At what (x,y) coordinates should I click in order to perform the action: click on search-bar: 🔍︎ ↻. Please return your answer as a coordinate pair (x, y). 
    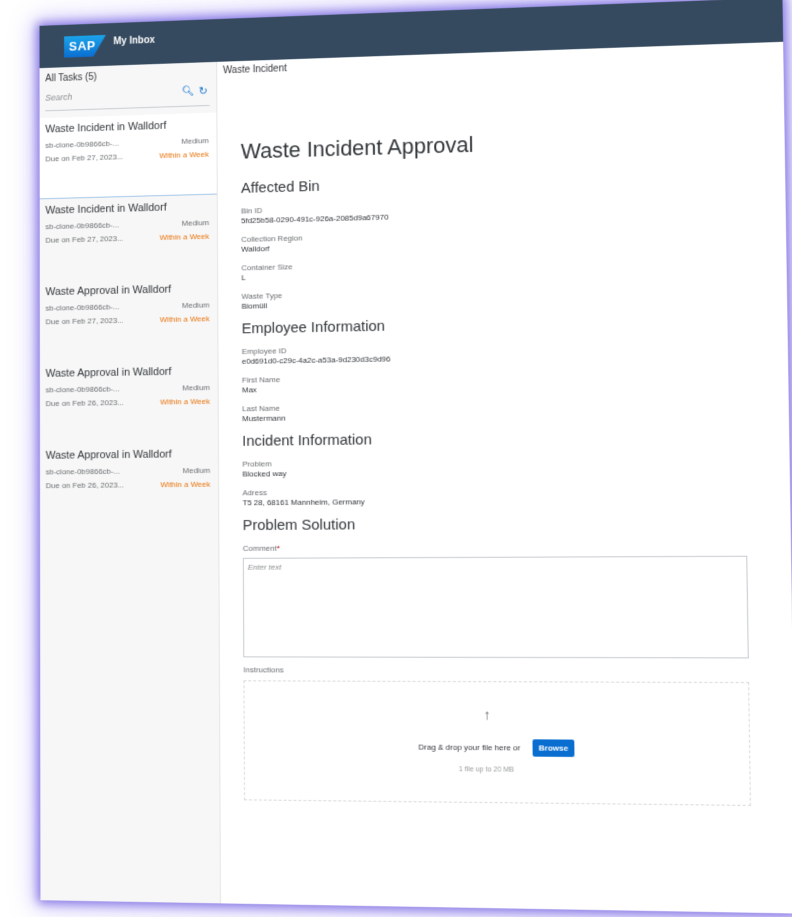
    Looking at the image, I should click on (127, 98).